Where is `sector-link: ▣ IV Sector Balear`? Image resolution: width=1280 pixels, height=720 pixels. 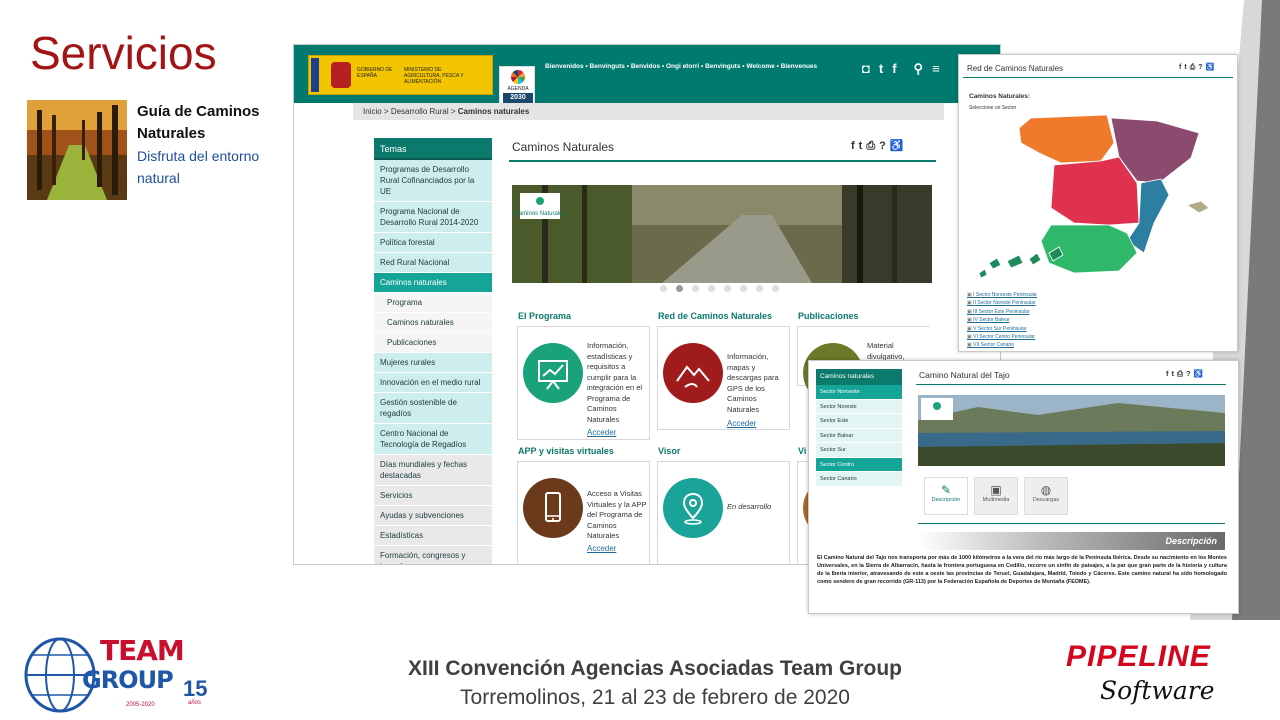 sector-link: ▣ IV Sector Balear is located at coordinates (1002, 320).